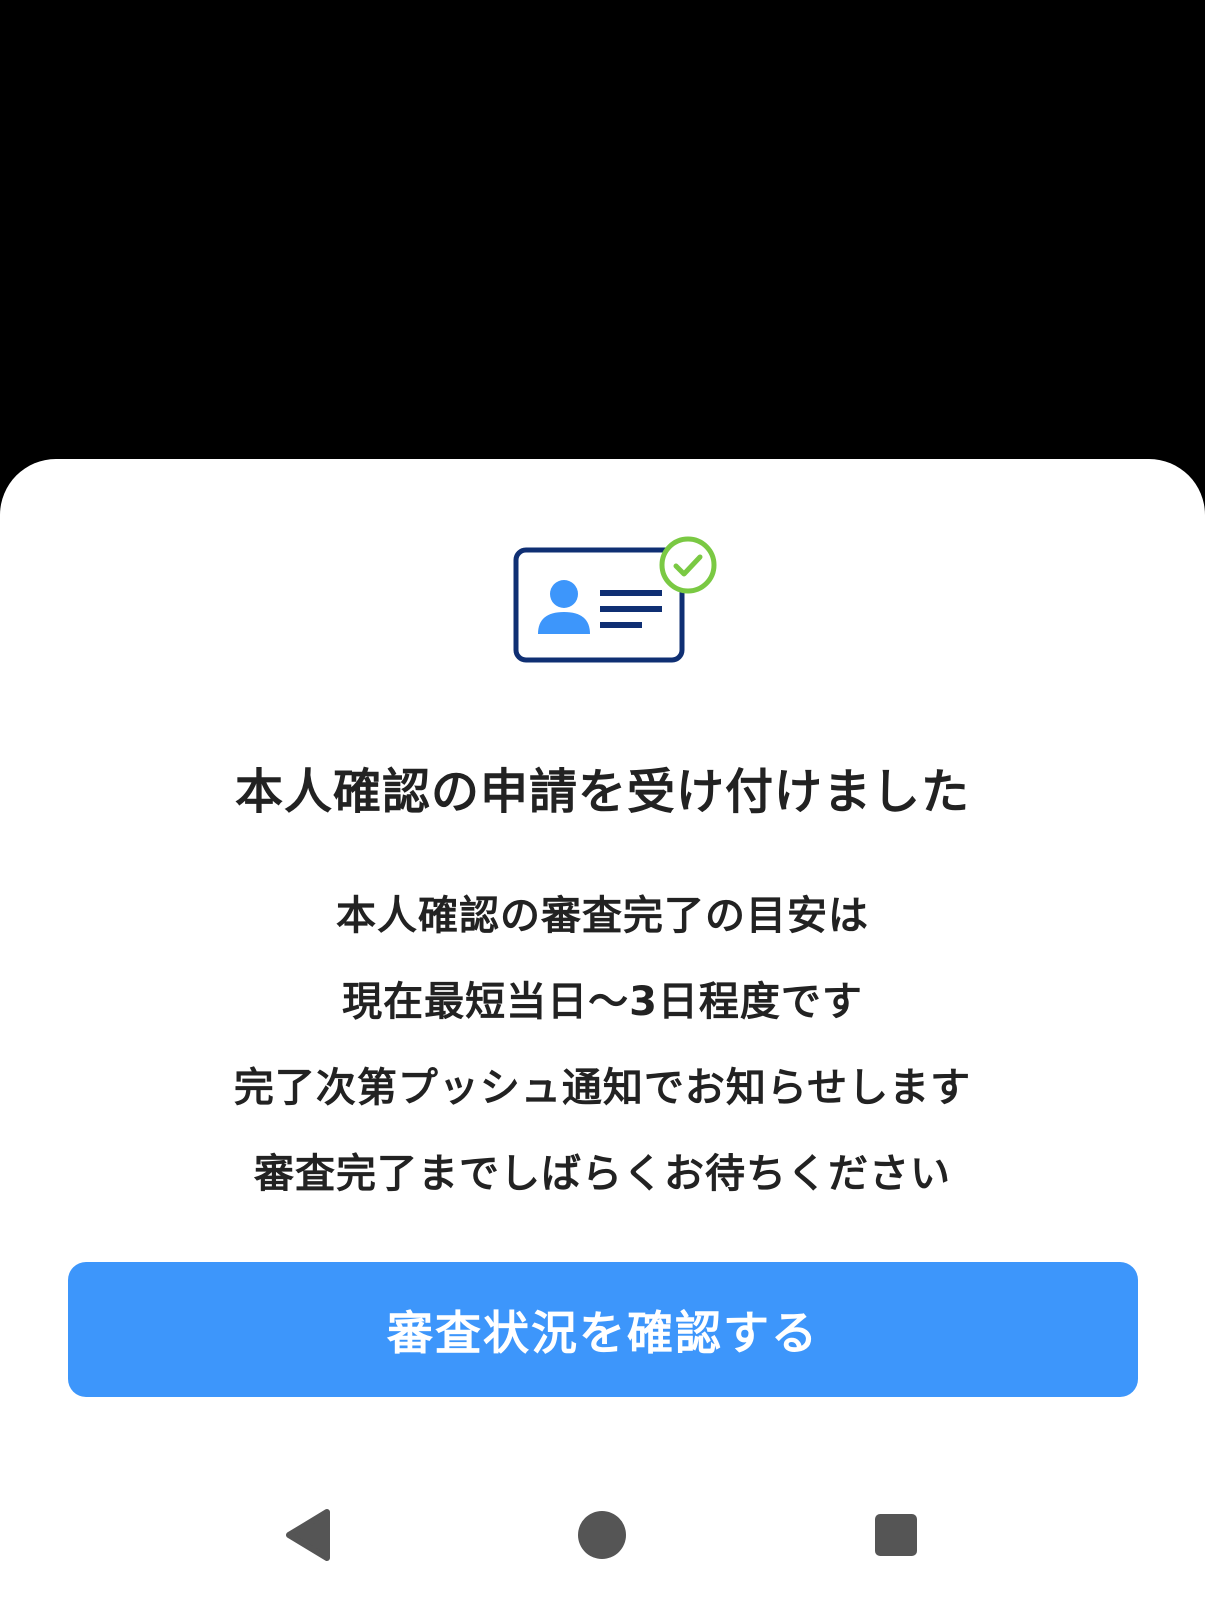  Describe the element at coordinates (602, 1174) in the screenshot. I see `message-line: 審査完了までしばらくお待ちください` at that location.